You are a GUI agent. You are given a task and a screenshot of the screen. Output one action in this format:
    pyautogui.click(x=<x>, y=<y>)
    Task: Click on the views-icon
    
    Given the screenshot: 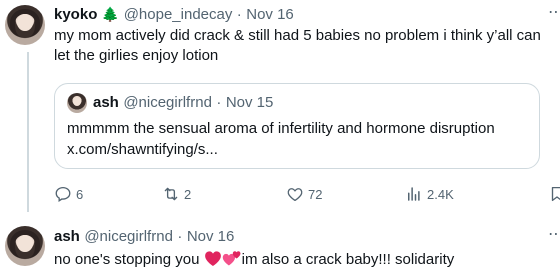 What is the action you would take?
    pyautogui.click(x=414, y=194)
    